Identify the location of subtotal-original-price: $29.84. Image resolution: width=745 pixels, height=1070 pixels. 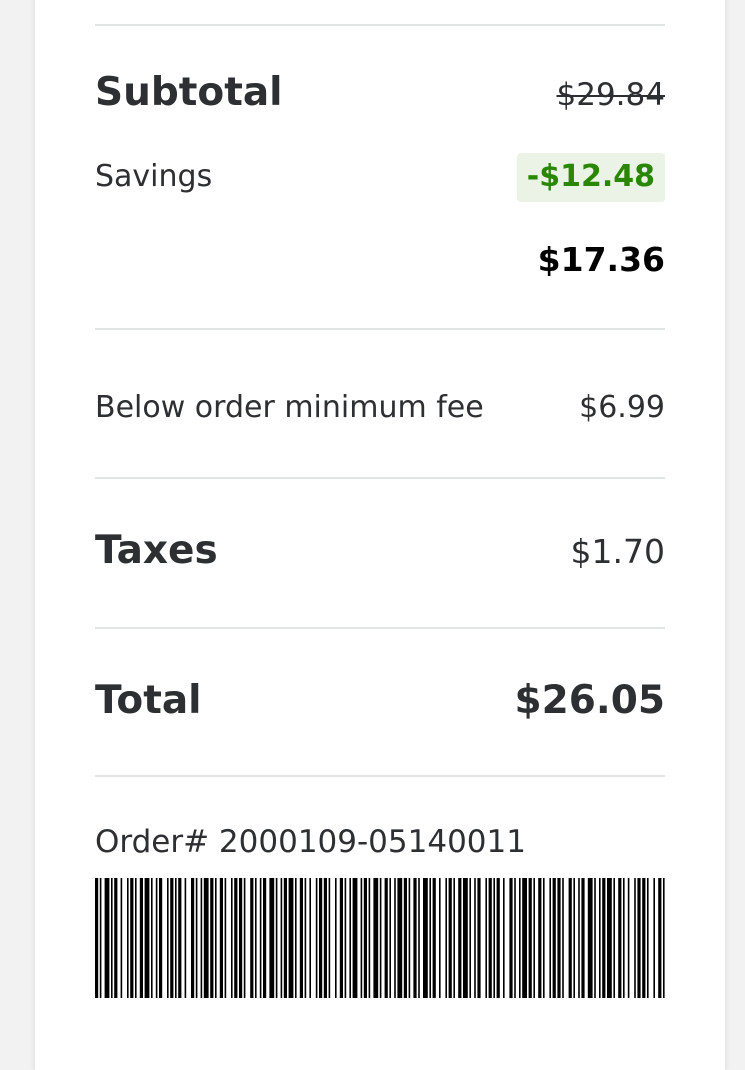
(610, 95).